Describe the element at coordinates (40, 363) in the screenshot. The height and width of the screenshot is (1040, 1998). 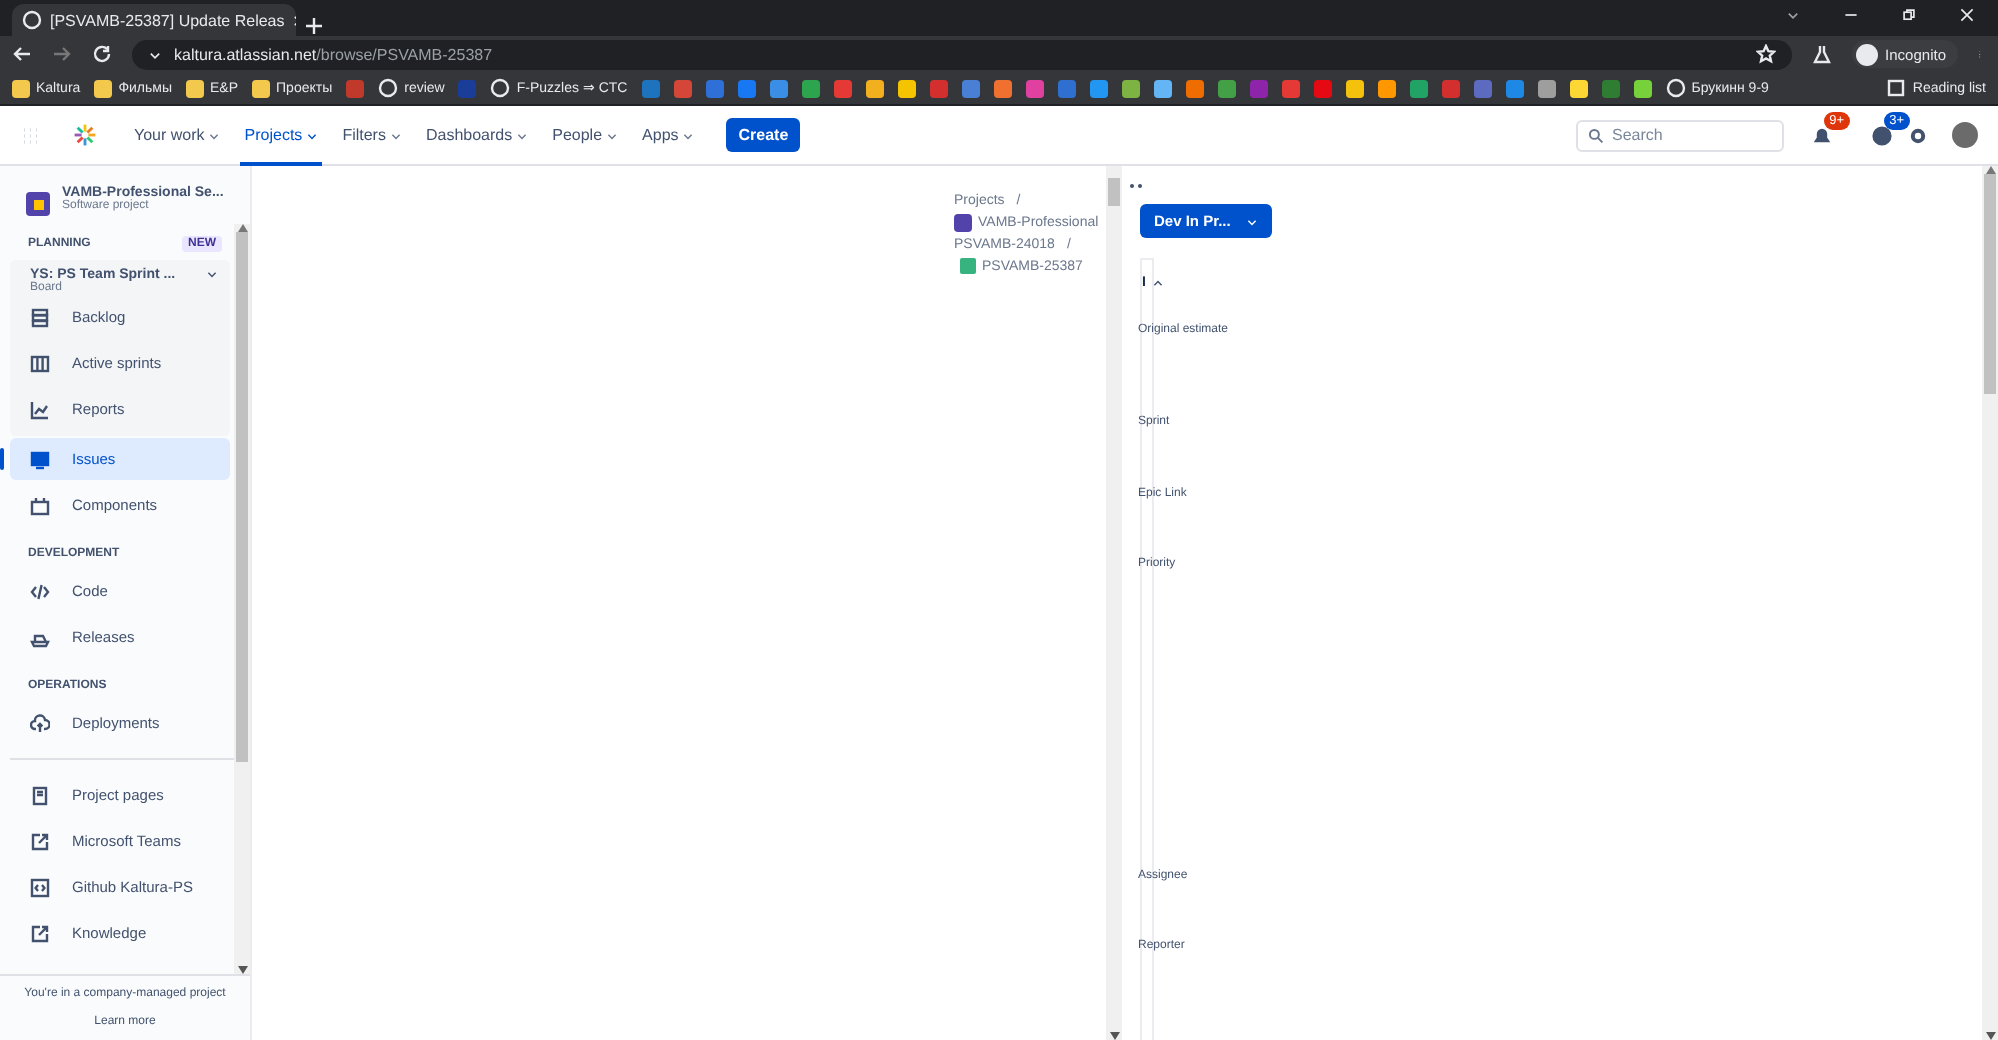
I see `columns-icon` at that location.